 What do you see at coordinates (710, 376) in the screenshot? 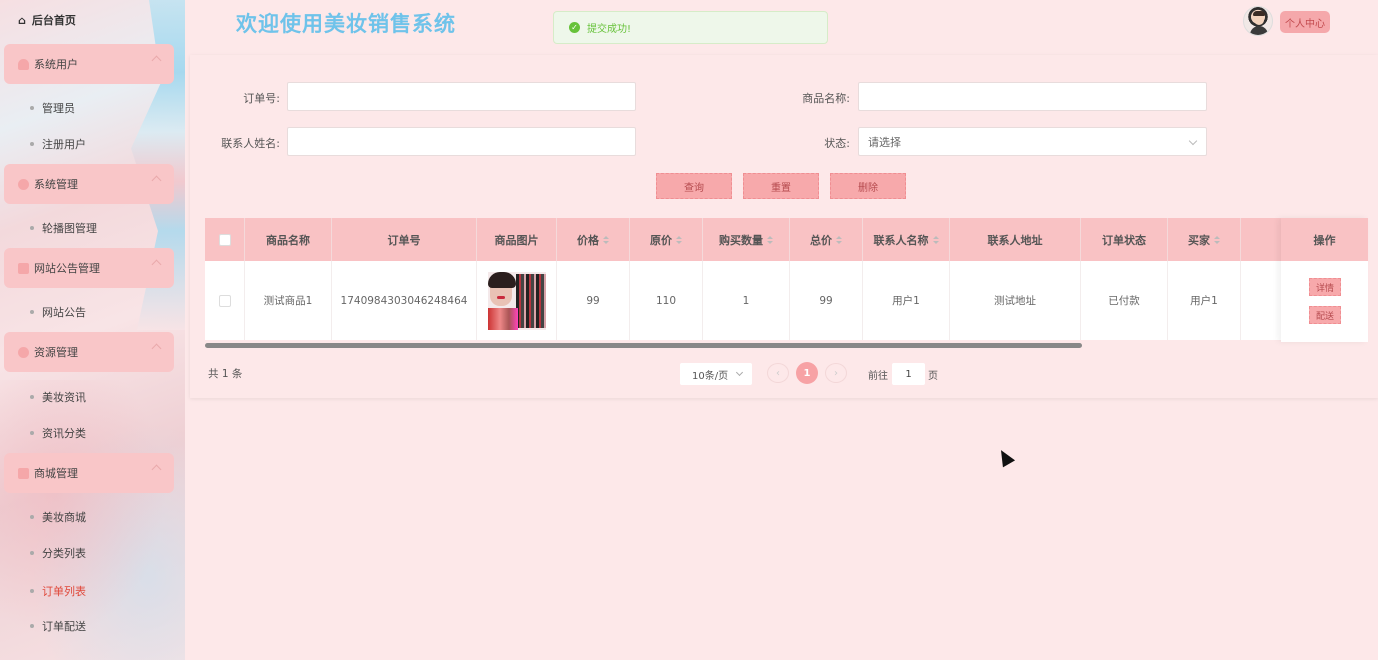
I see `page-size-value: 10条/页` at bounding box center [710, 376].